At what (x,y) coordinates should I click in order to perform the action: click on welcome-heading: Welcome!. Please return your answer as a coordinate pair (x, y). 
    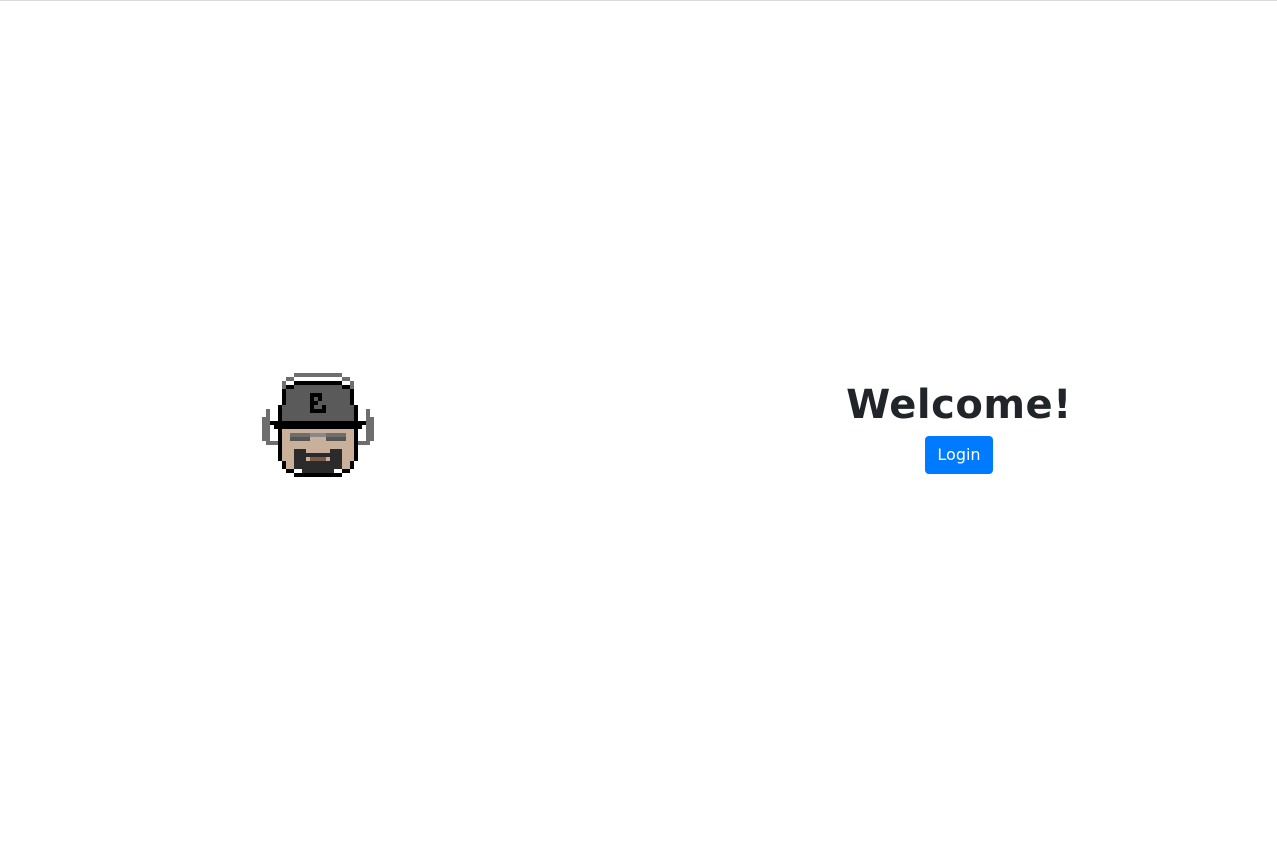
    Looking at the image, I should click on (959, 405).